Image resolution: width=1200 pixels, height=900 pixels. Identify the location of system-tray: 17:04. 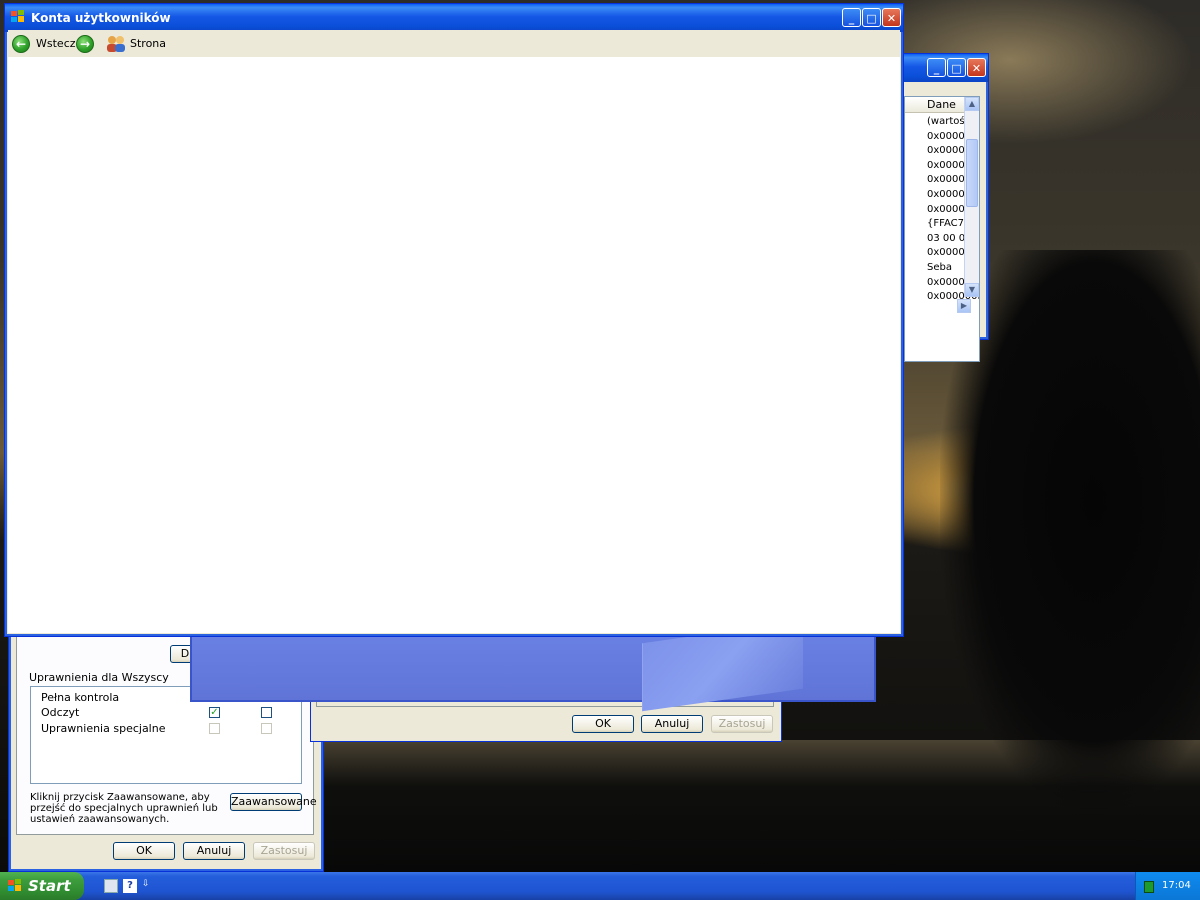
(1167, 886).